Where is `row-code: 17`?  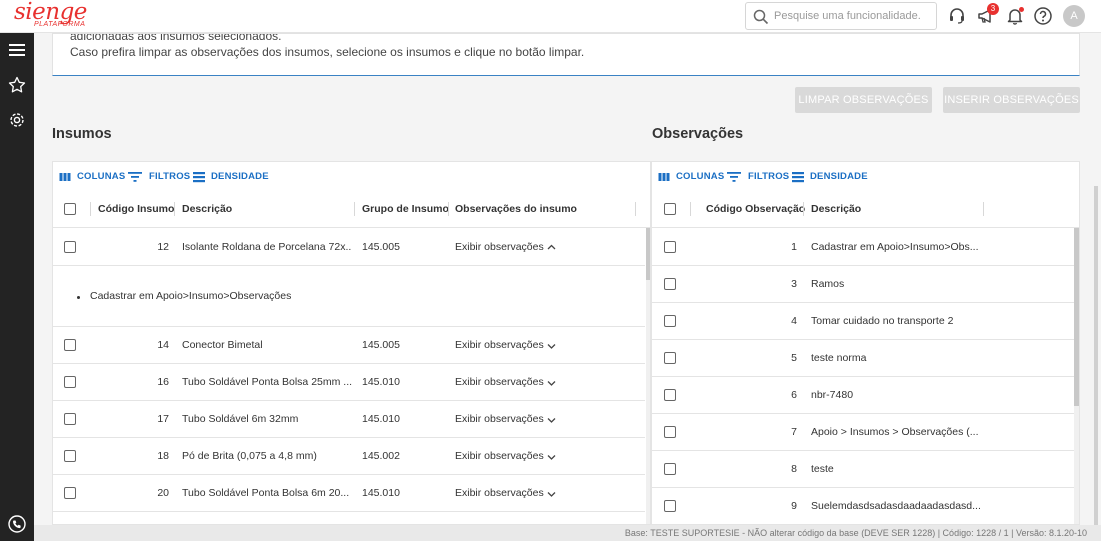 row-code: 17 is located at coordinates (163, 419).